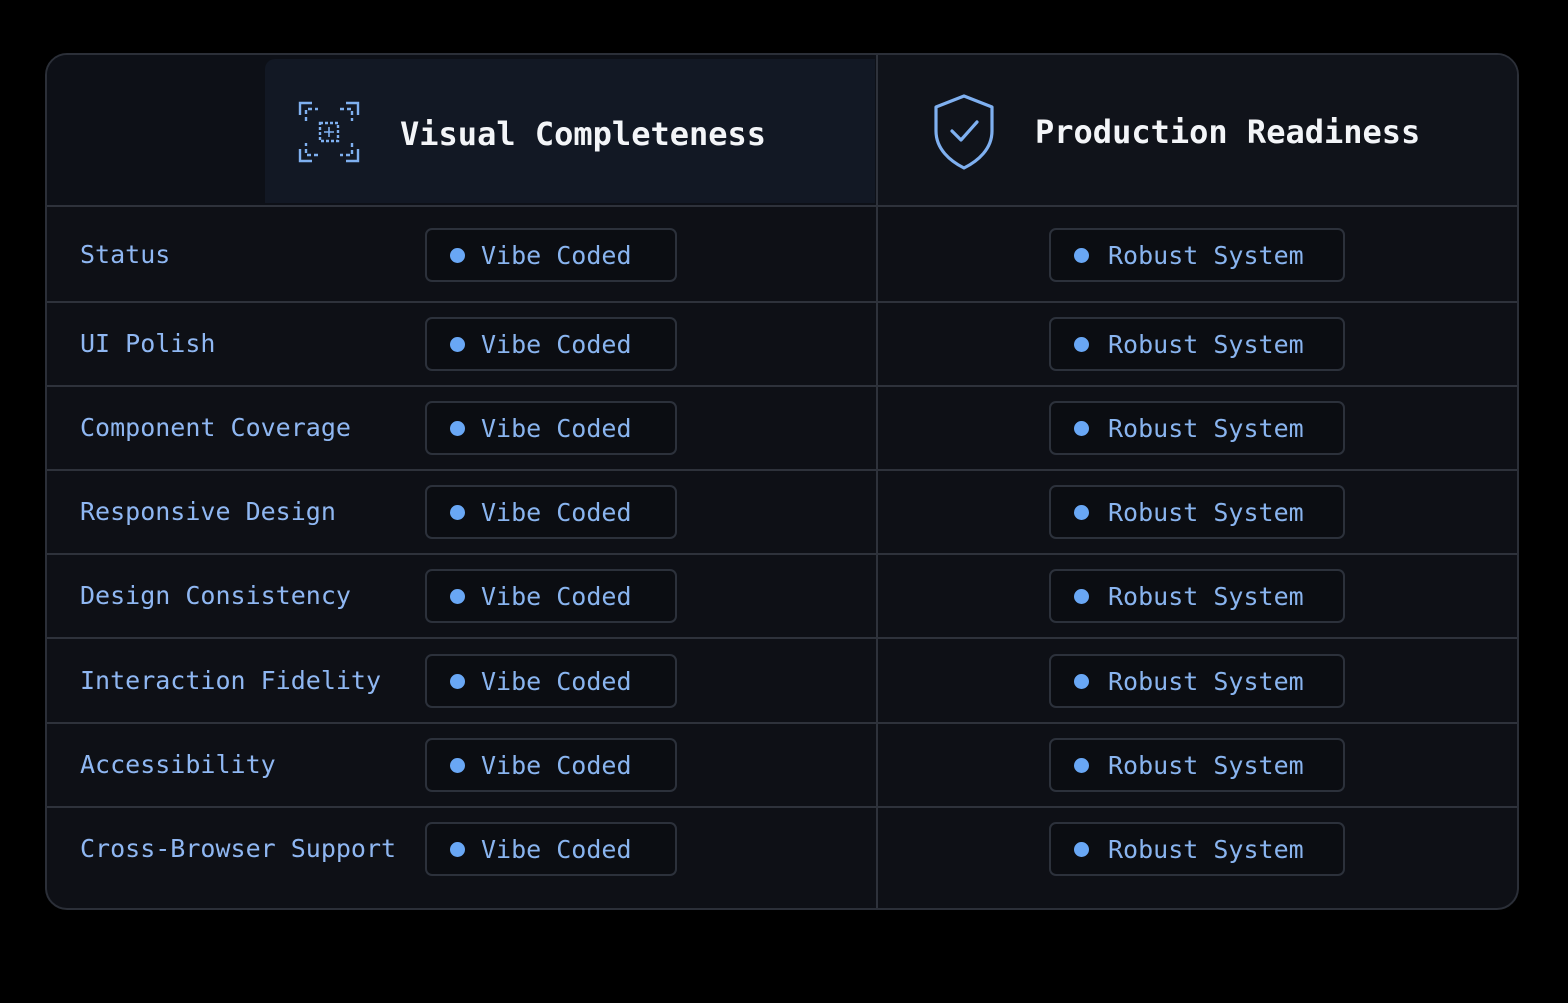  I want to click on header-title-visual: Visual Completeness, so click(583, 134).